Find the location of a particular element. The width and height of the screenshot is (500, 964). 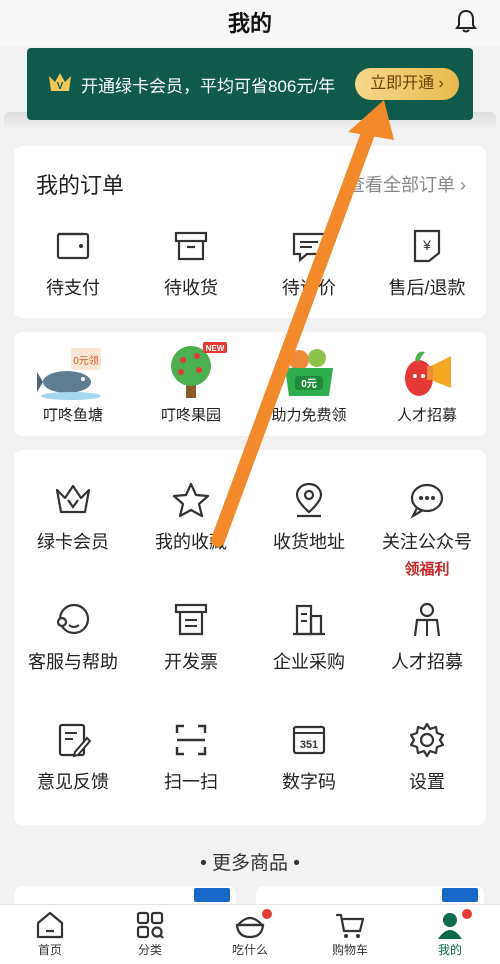

wallet-icon is located at coordinates (73, 246).